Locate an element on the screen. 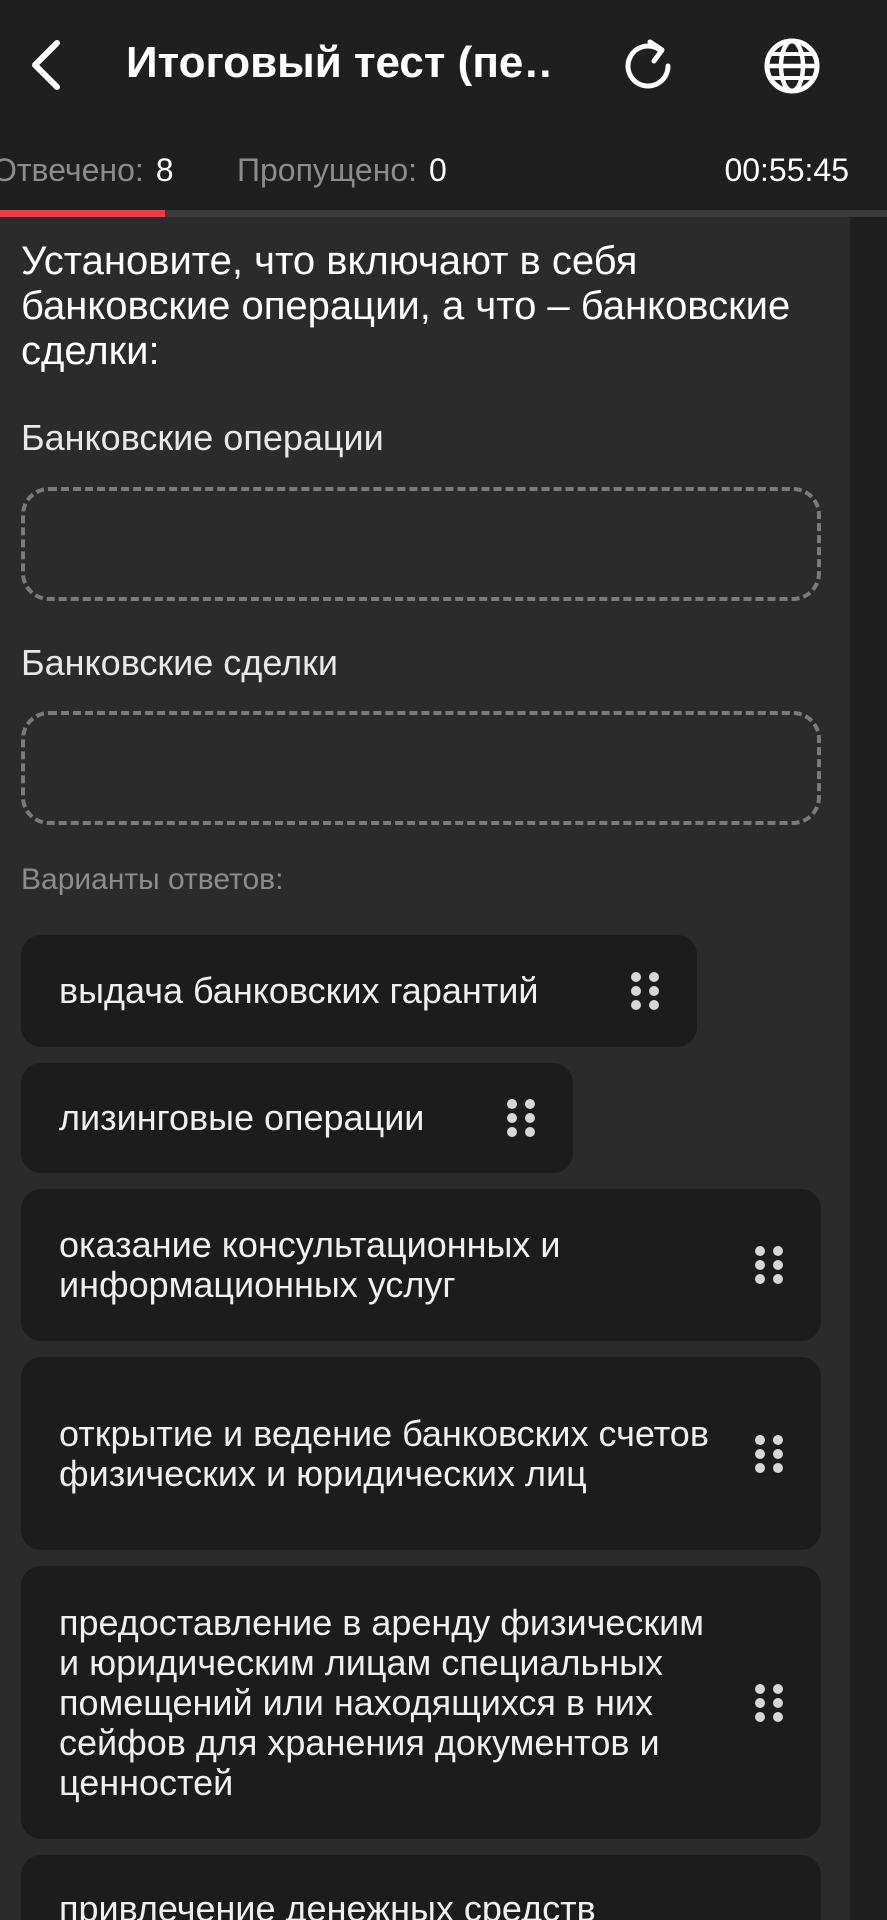 The image size is (887, 1920). answered-label: Отвечено: is located at coordinates (72, 170).